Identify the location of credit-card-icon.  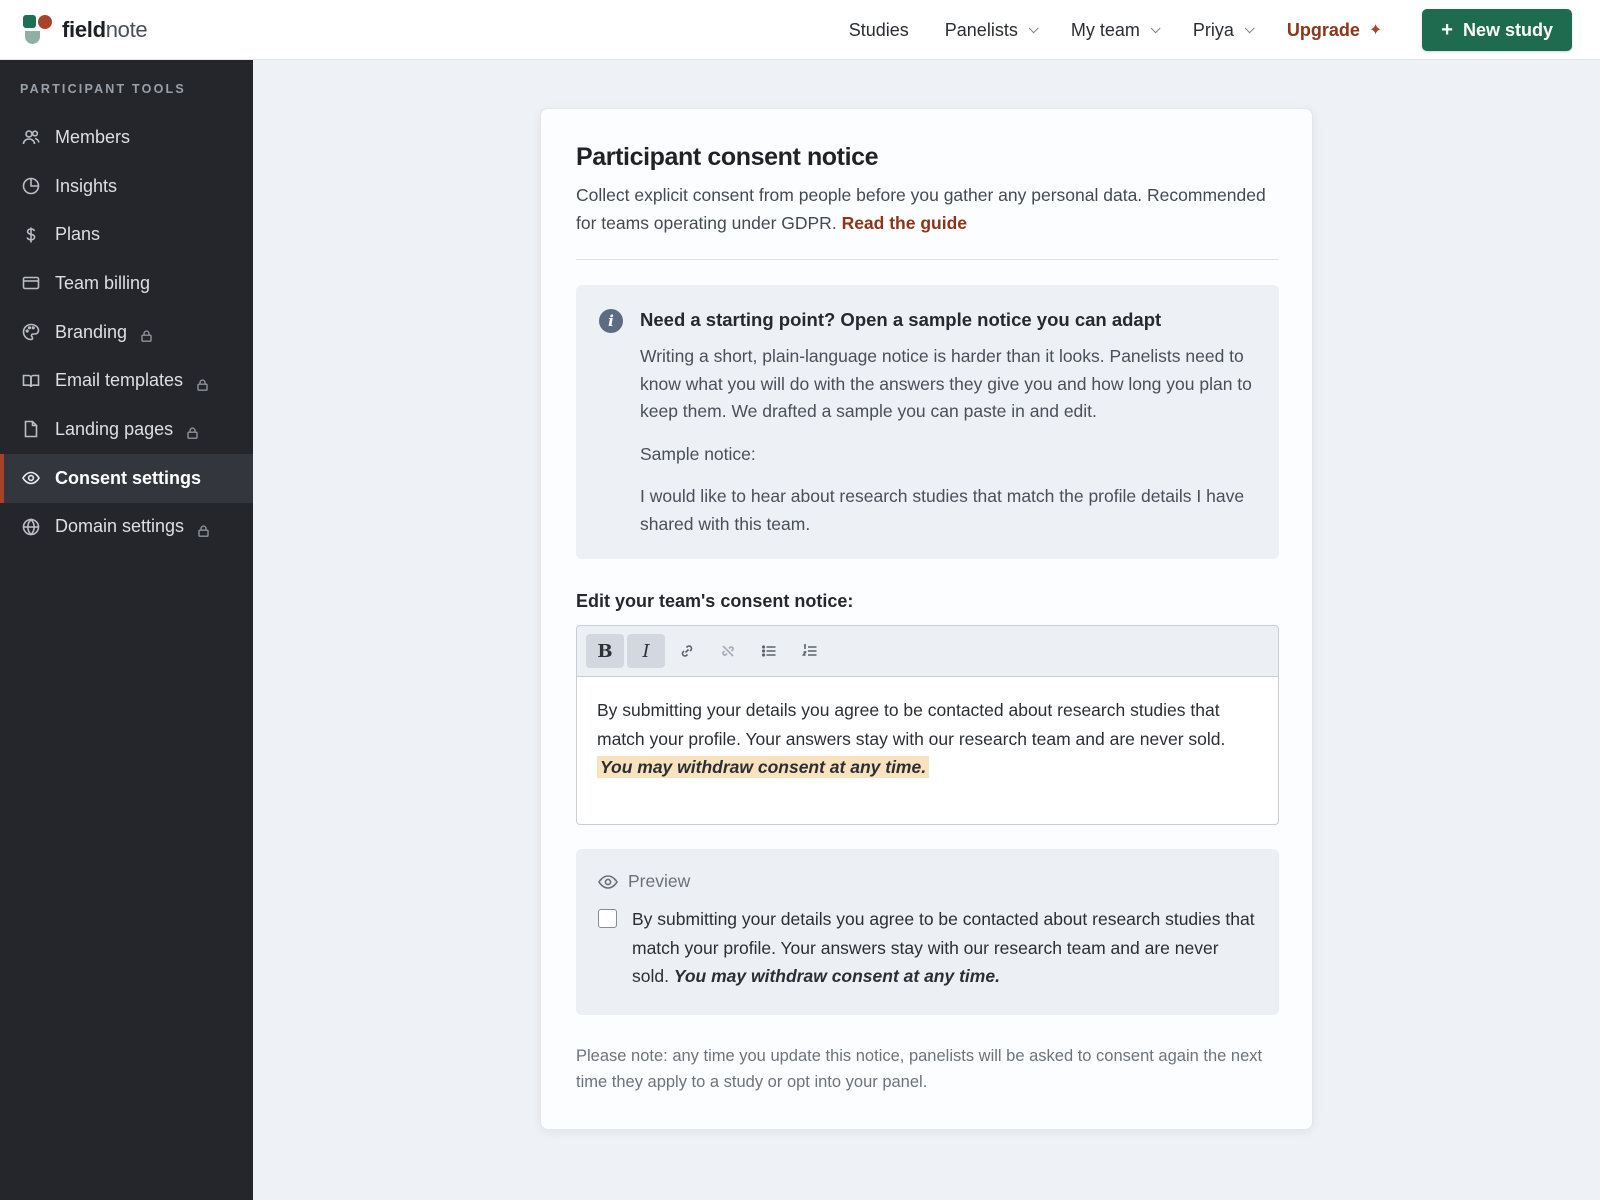
(31, 283).